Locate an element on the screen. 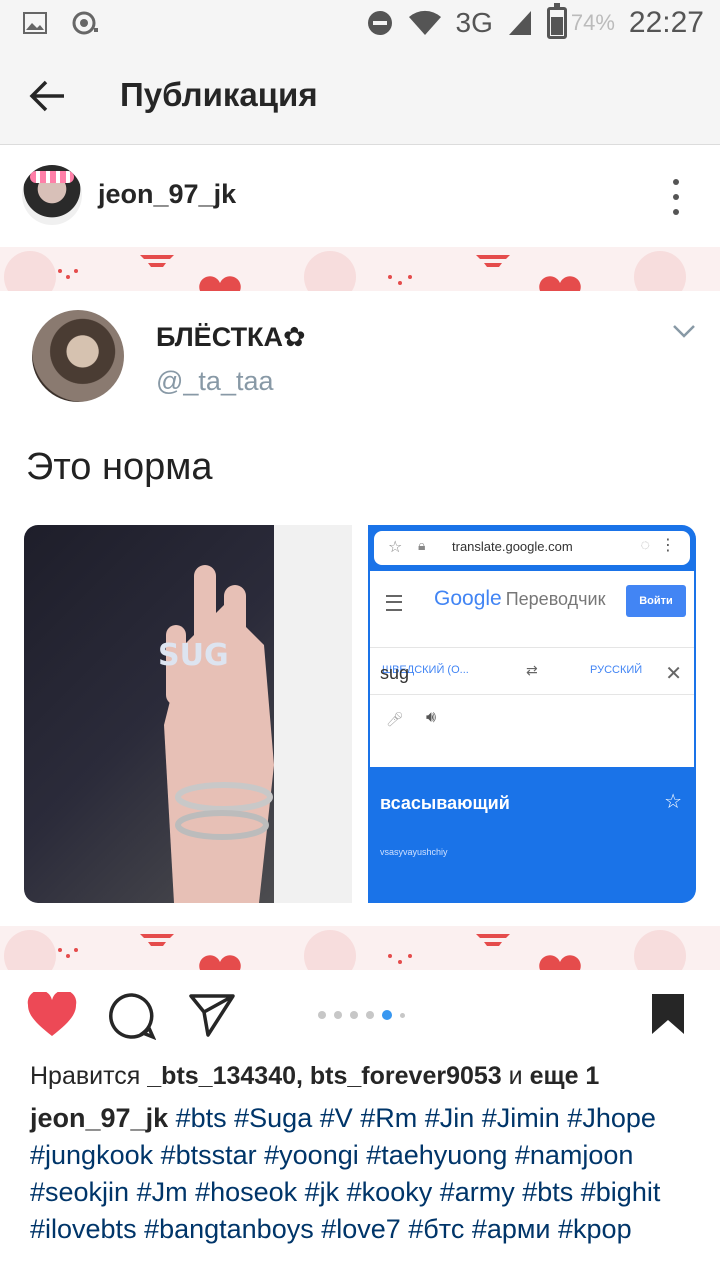 This screenshot has width=720, height=1280. tweet-handle: @_ta_taa is located at coordinates (215, 381).